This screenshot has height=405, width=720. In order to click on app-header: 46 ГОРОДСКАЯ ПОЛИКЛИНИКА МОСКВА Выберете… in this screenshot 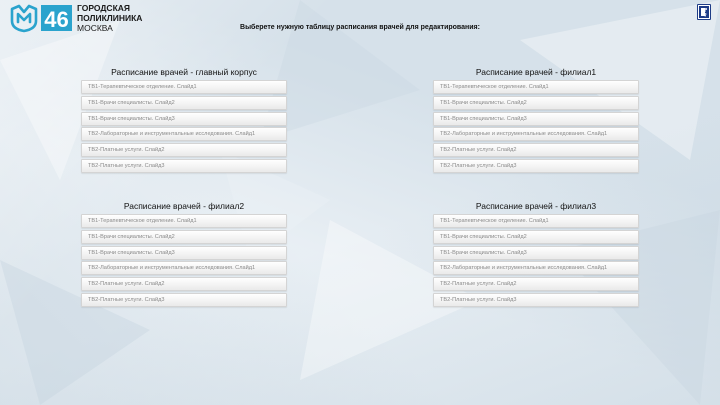, I will do `click(360, 20)`.